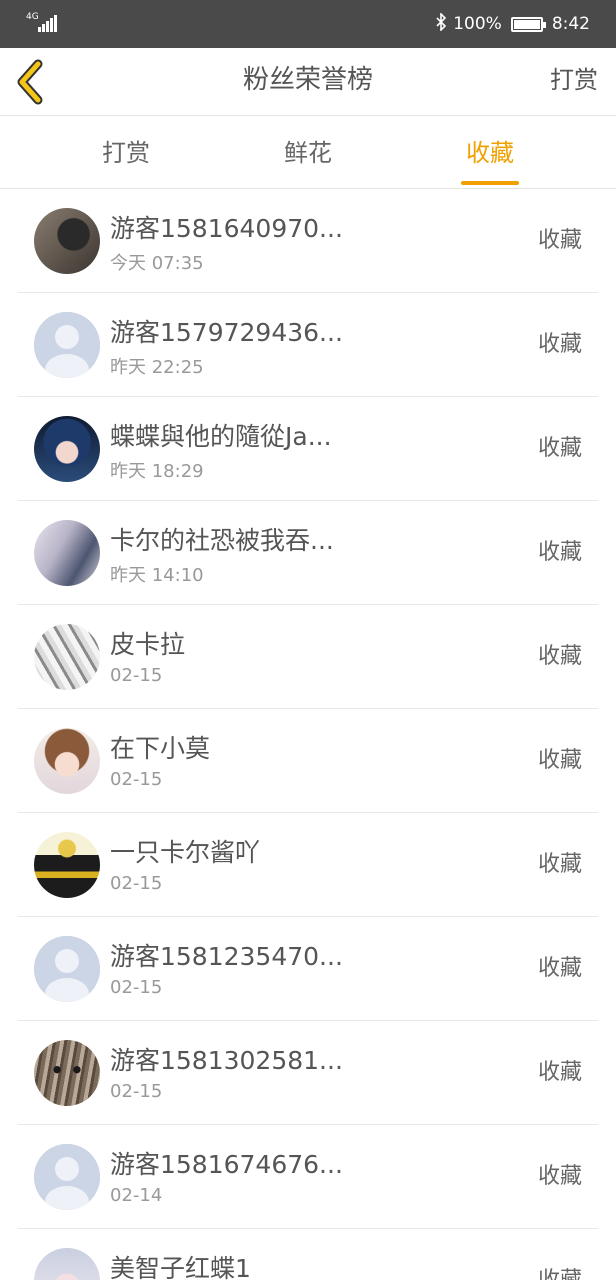 This screenshot has width=616, height=1280. I want to click on bluetooth-icon, so click(441, 23).